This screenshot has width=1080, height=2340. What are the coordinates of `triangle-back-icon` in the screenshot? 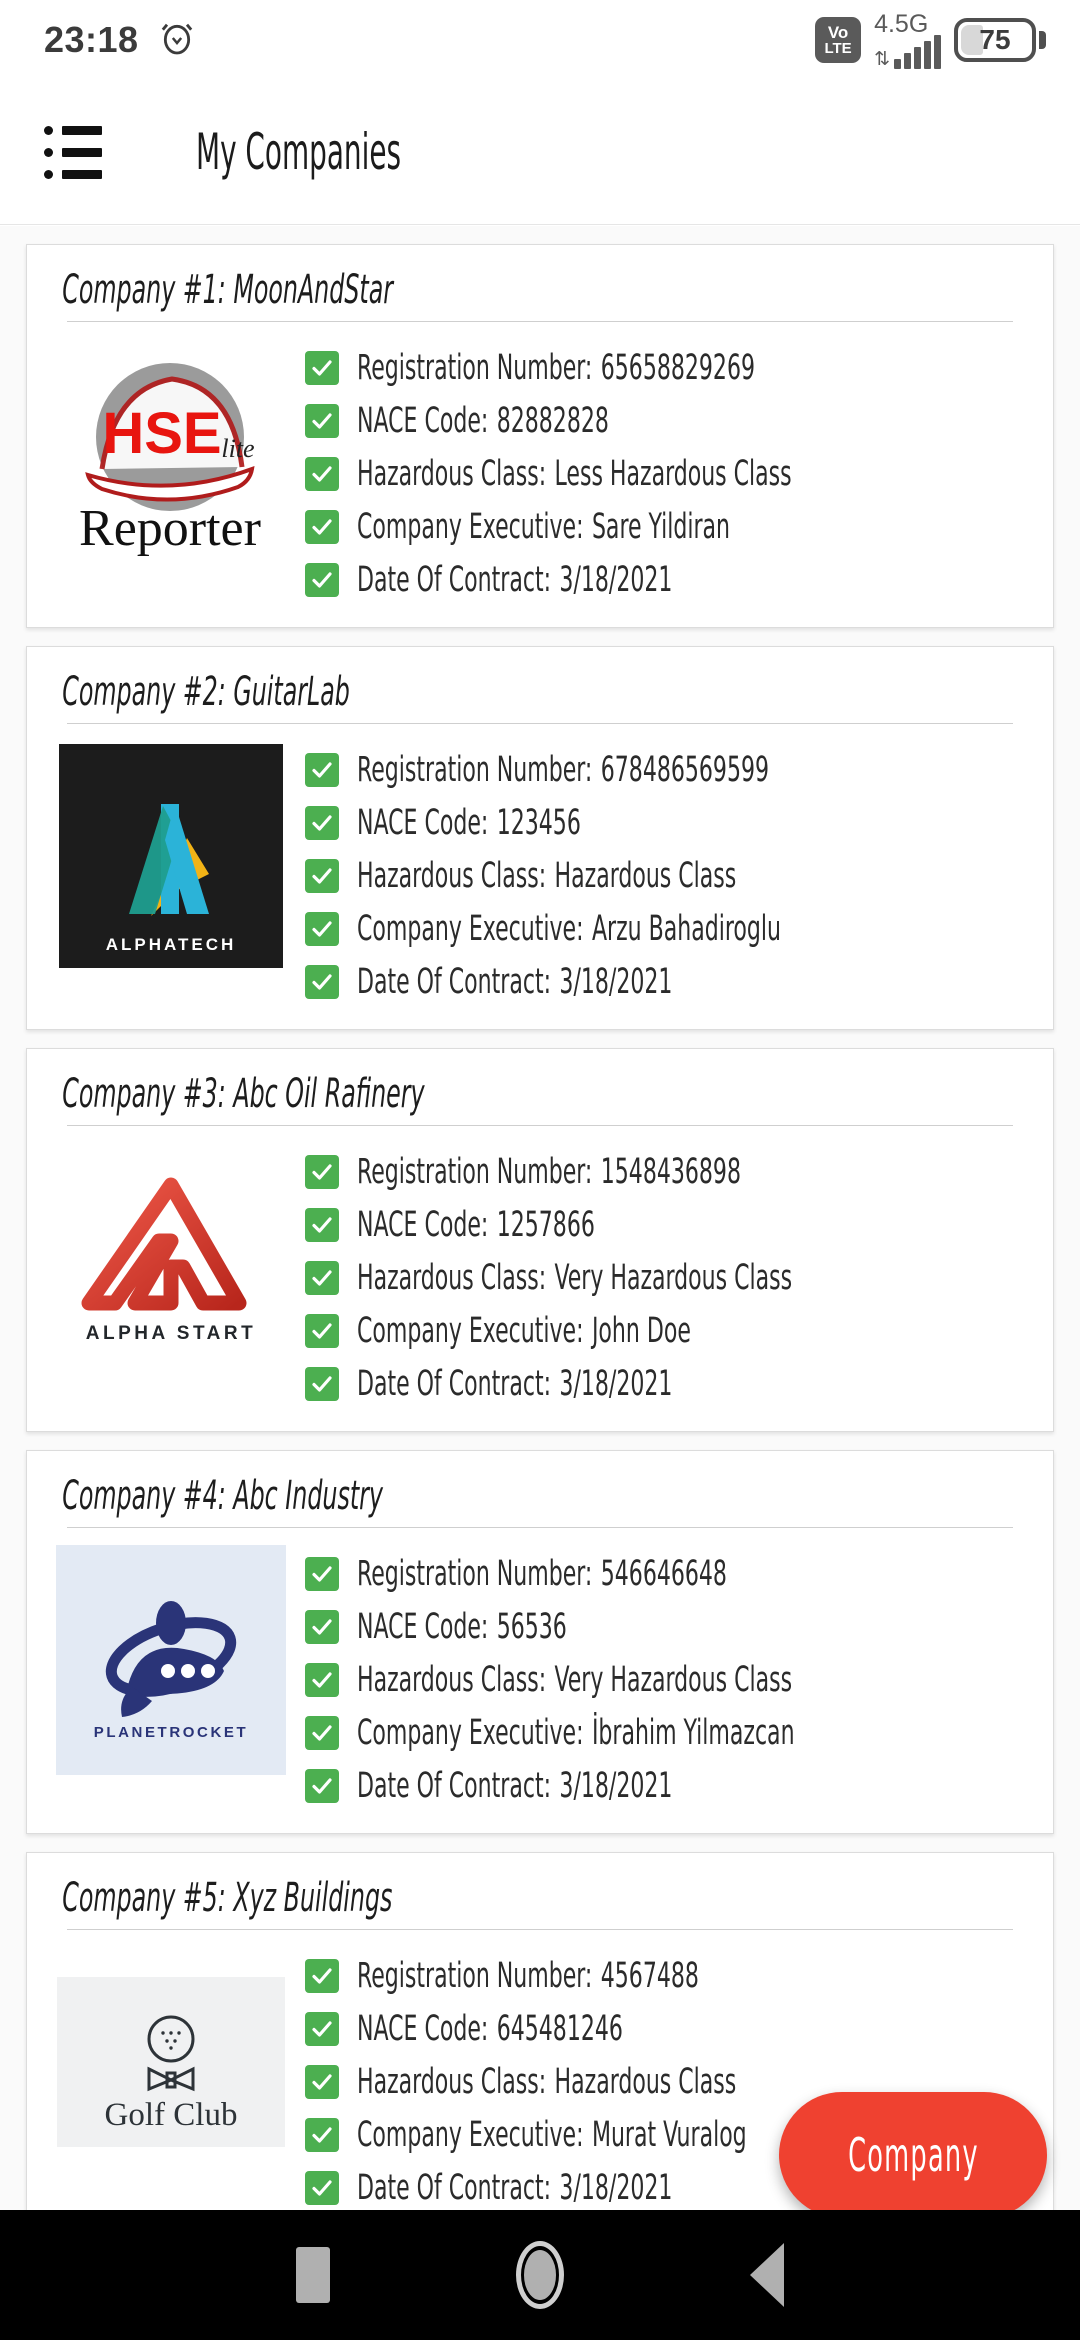 It's located at (767, 2275).